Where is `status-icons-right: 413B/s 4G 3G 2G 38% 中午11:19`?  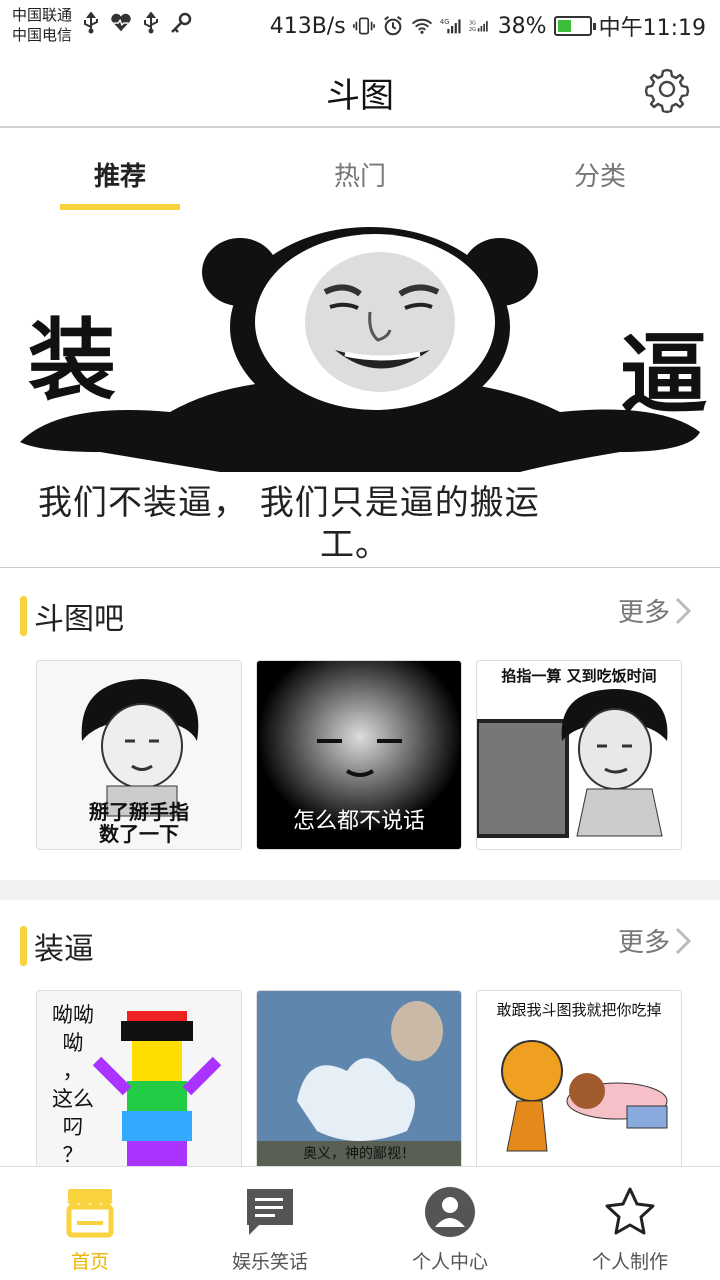 status-icons-right: 413B/s 4G 3G 2G 38% 中午11:19 is located at coordinates (488, 26).